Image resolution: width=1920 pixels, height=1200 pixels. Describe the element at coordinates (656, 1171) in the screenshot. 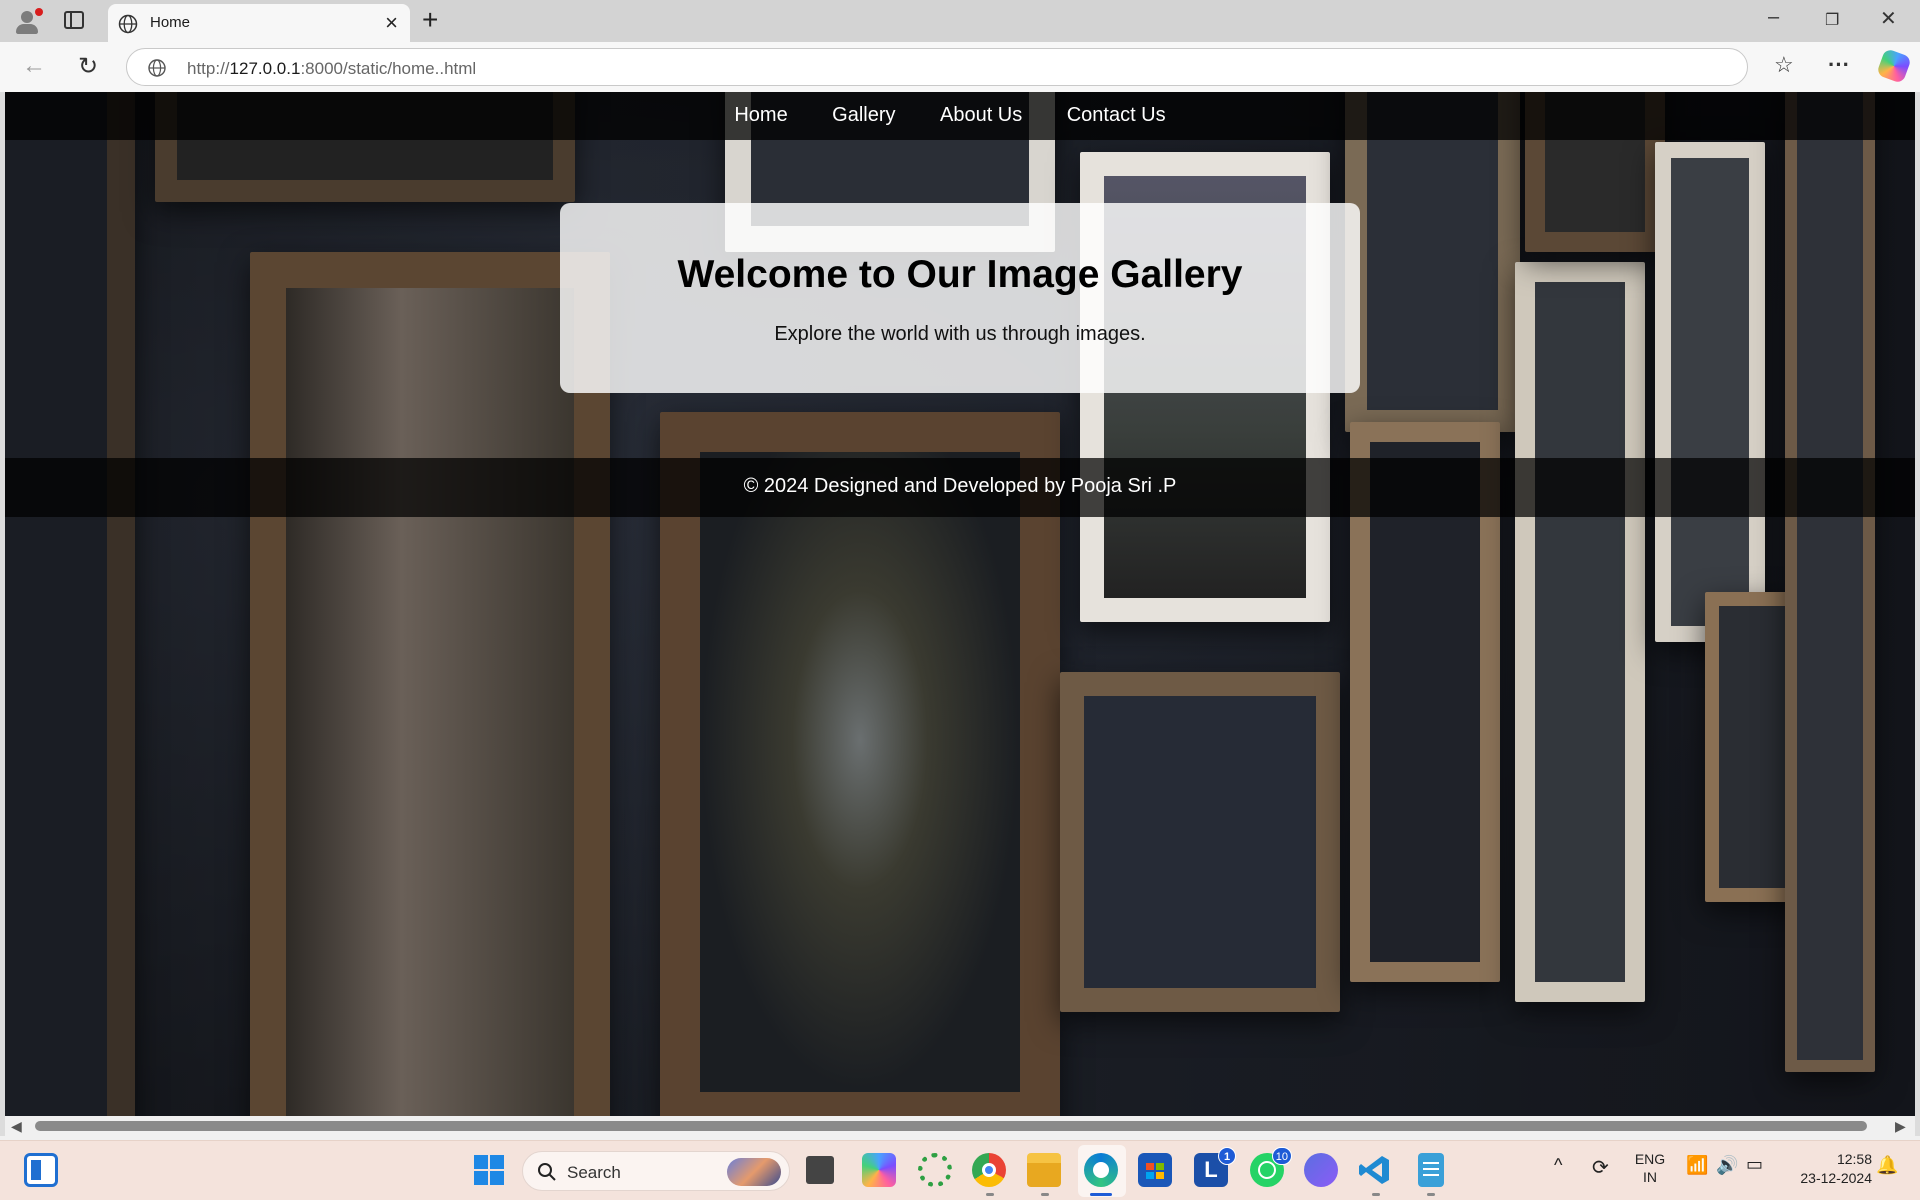

I see `taskbar-search: Search` at that location.